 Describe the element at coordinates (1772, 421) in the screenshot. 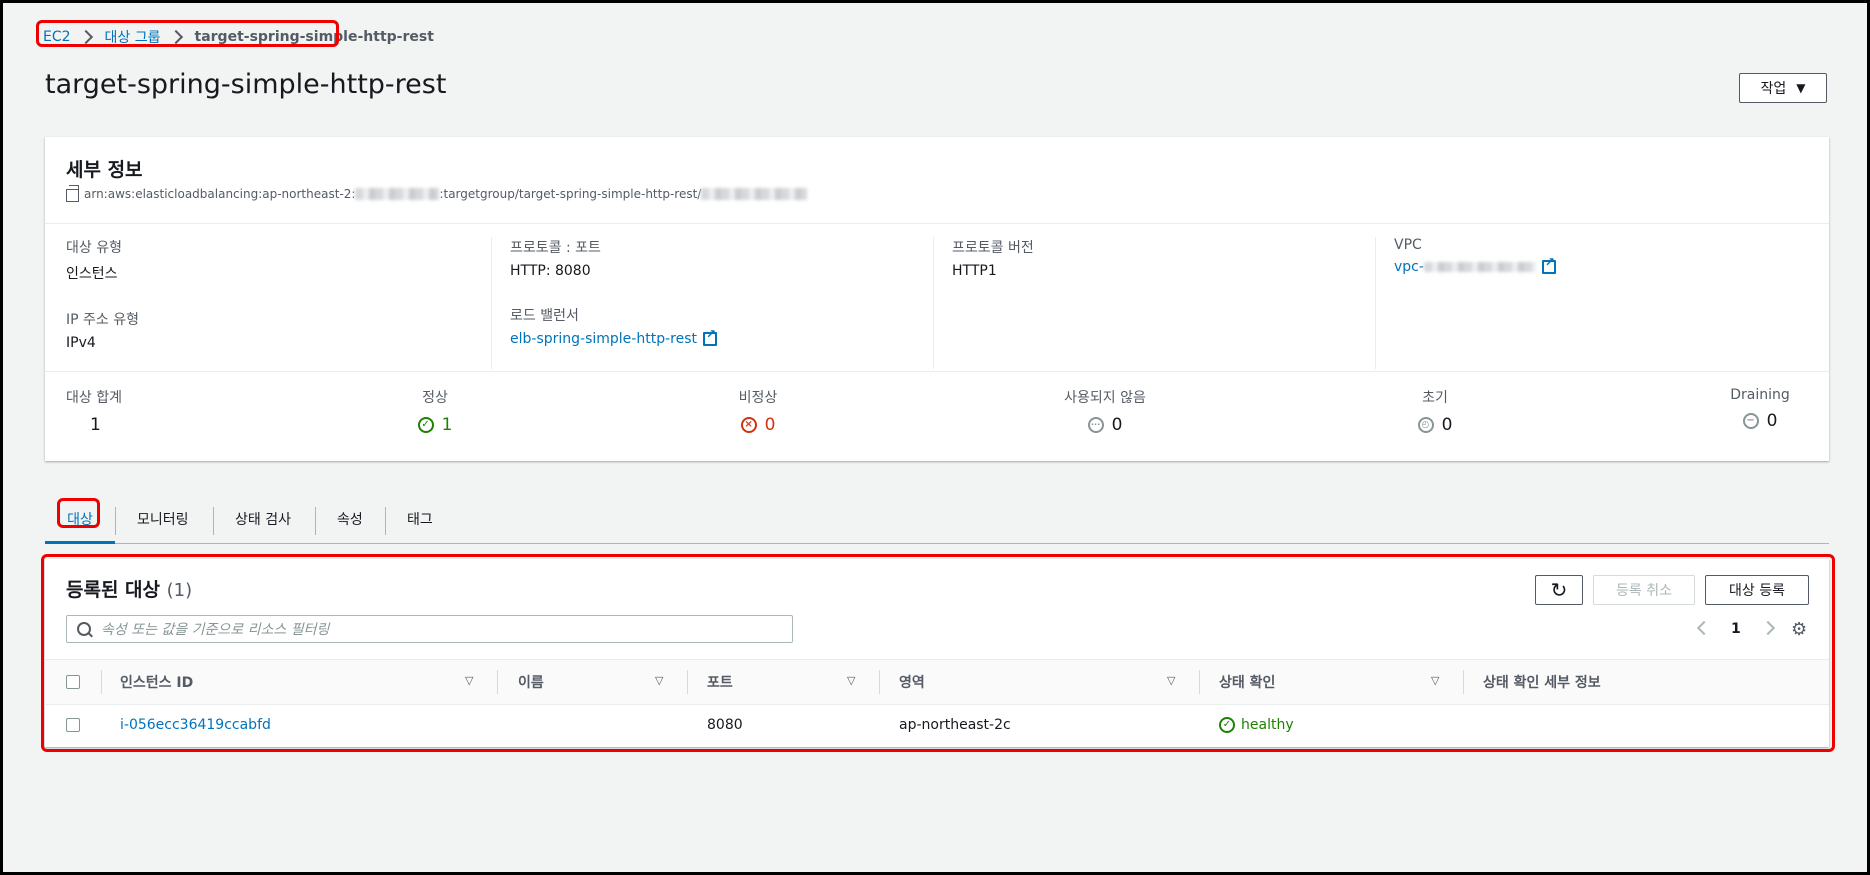

I see `stat-draining-value: 0` at that location.